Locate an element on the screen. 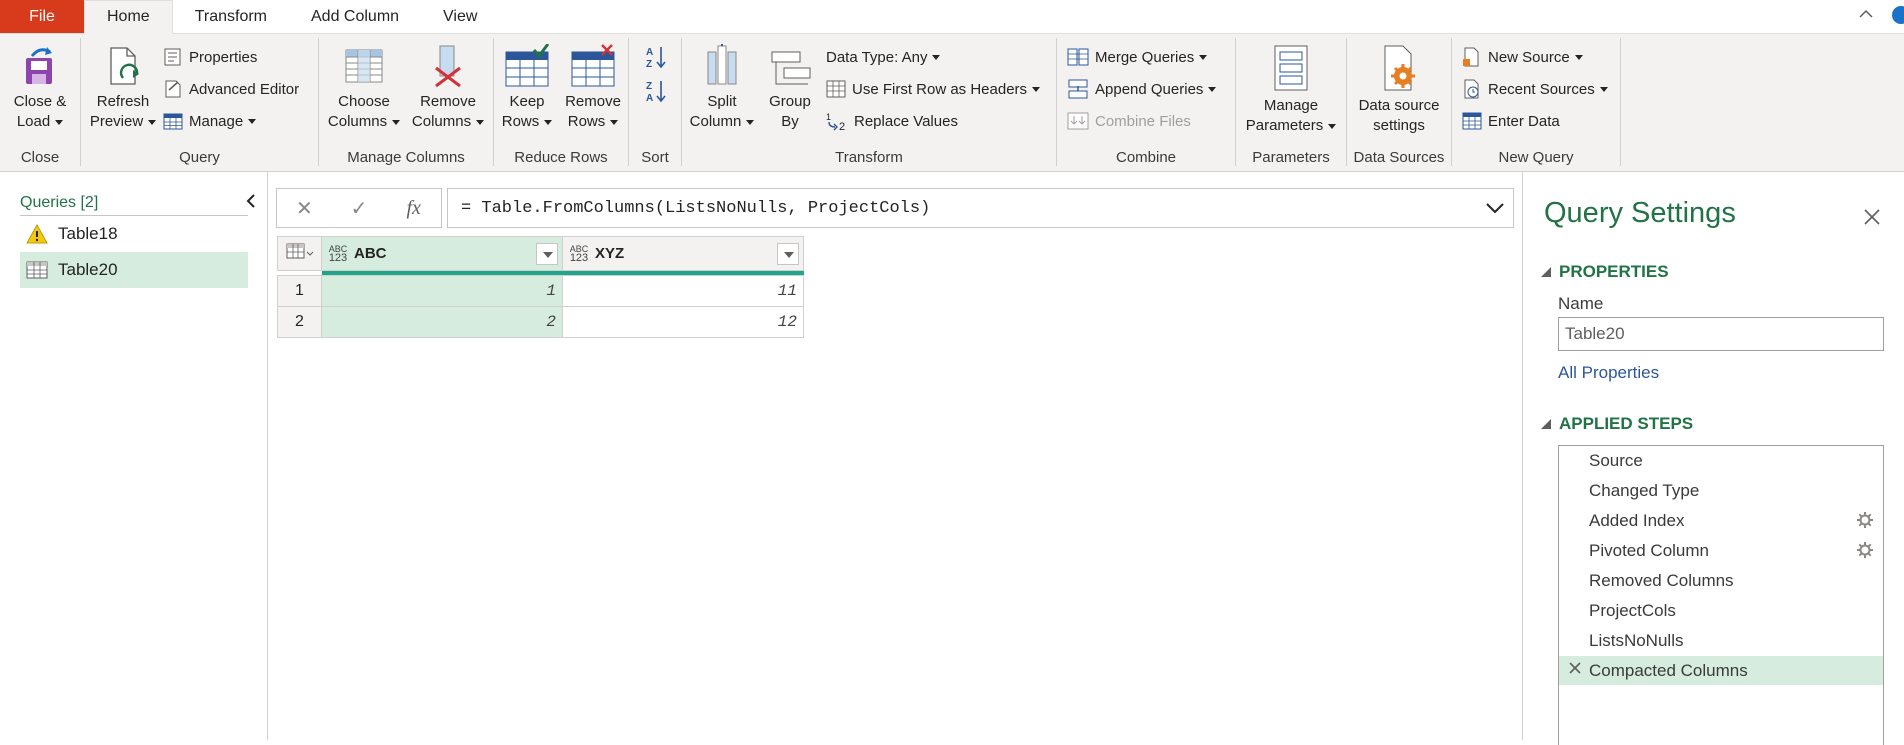 Image resolution: width=1904 pixels, height=745 pixels. refresh-preview-button: Refresh Preview is located at coordinates (123, 85).